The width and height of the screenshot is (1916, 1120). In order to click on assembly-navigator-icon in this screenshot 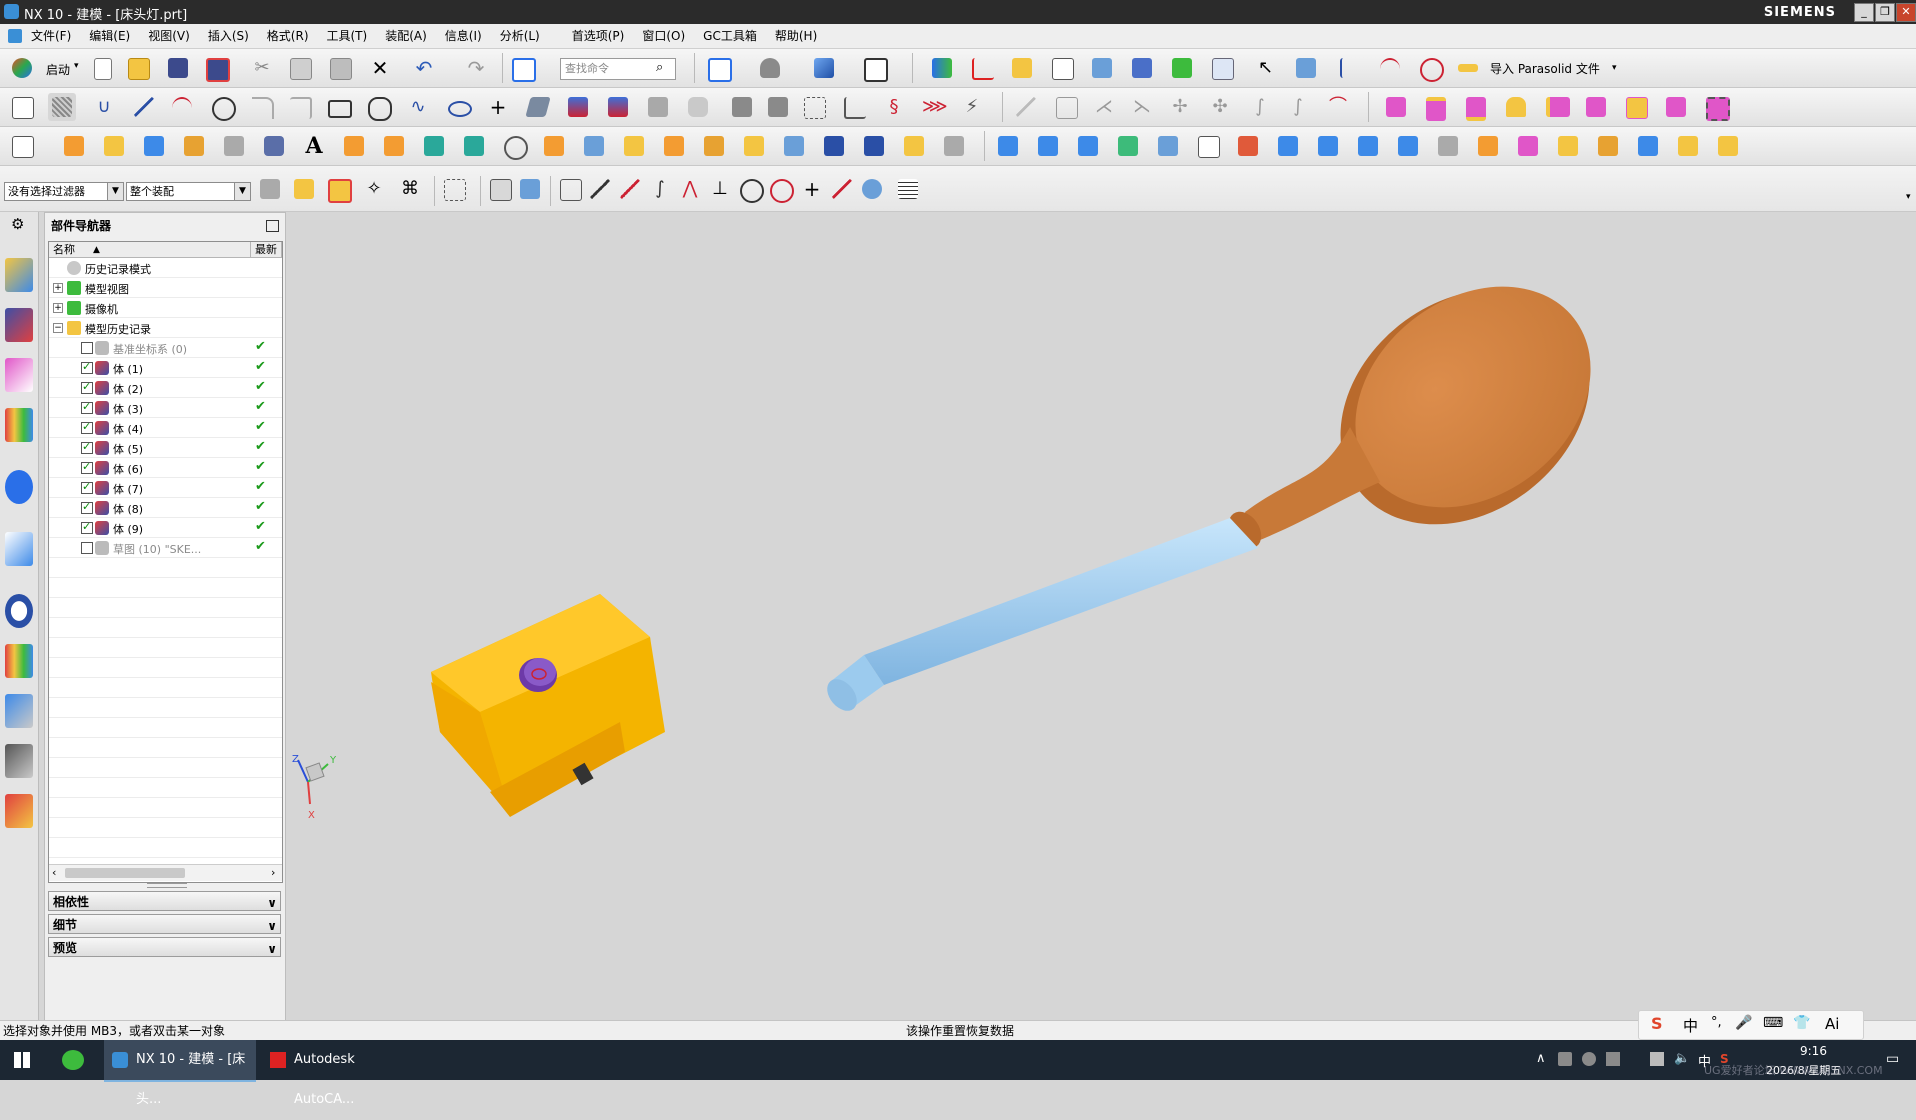, I will do `click(19, 275)`.